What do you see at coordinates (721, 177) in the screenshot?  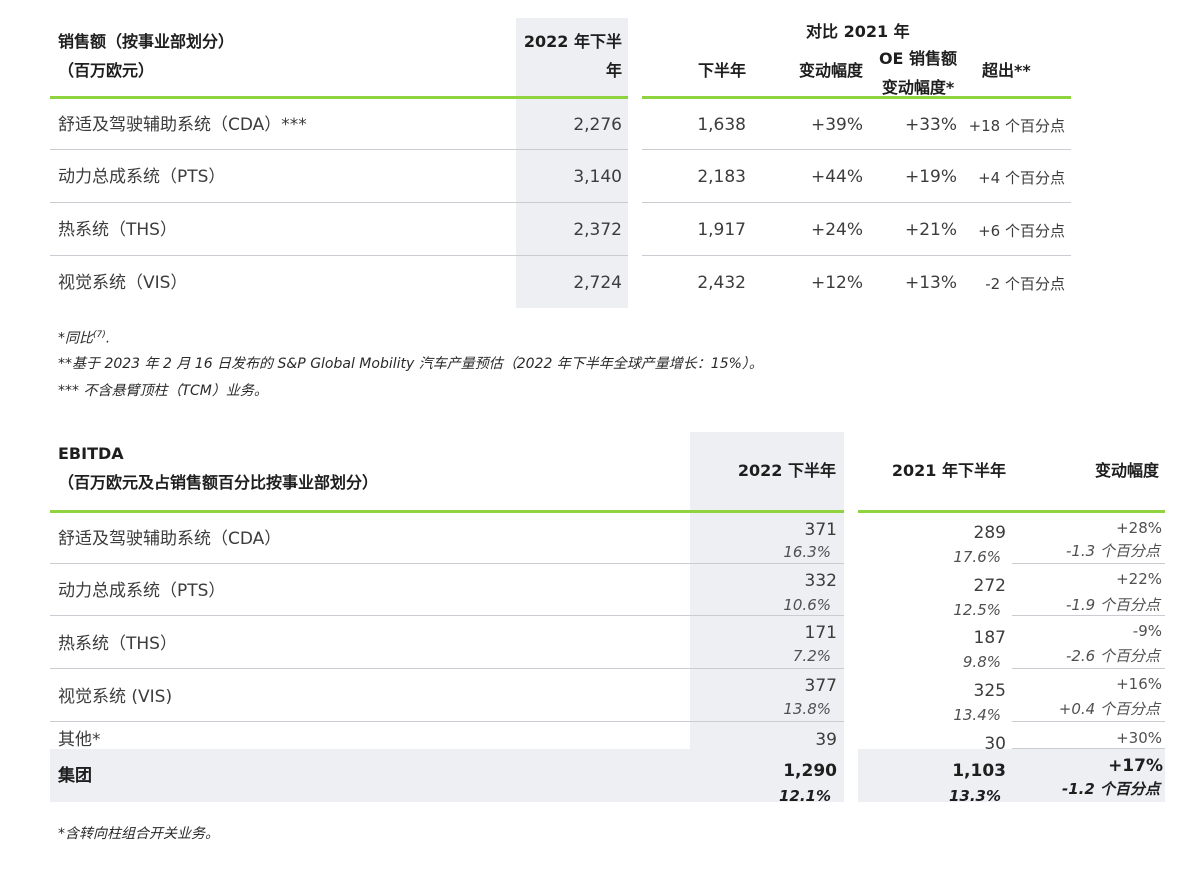 I see `sales-2021-h2: 2,183` at bounding box center [721, 177].